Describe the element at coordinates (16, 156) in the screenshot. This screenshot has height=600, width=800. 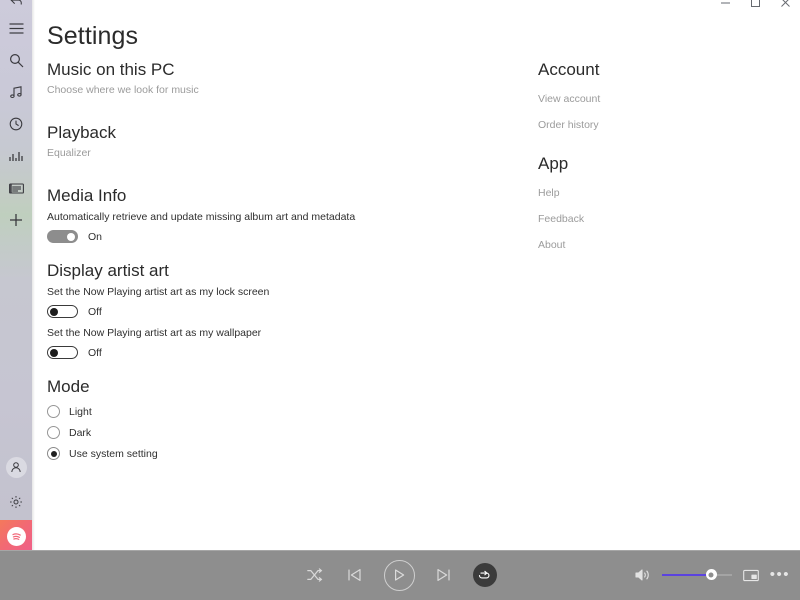
I see `equalizer-bars-icon` at that location.